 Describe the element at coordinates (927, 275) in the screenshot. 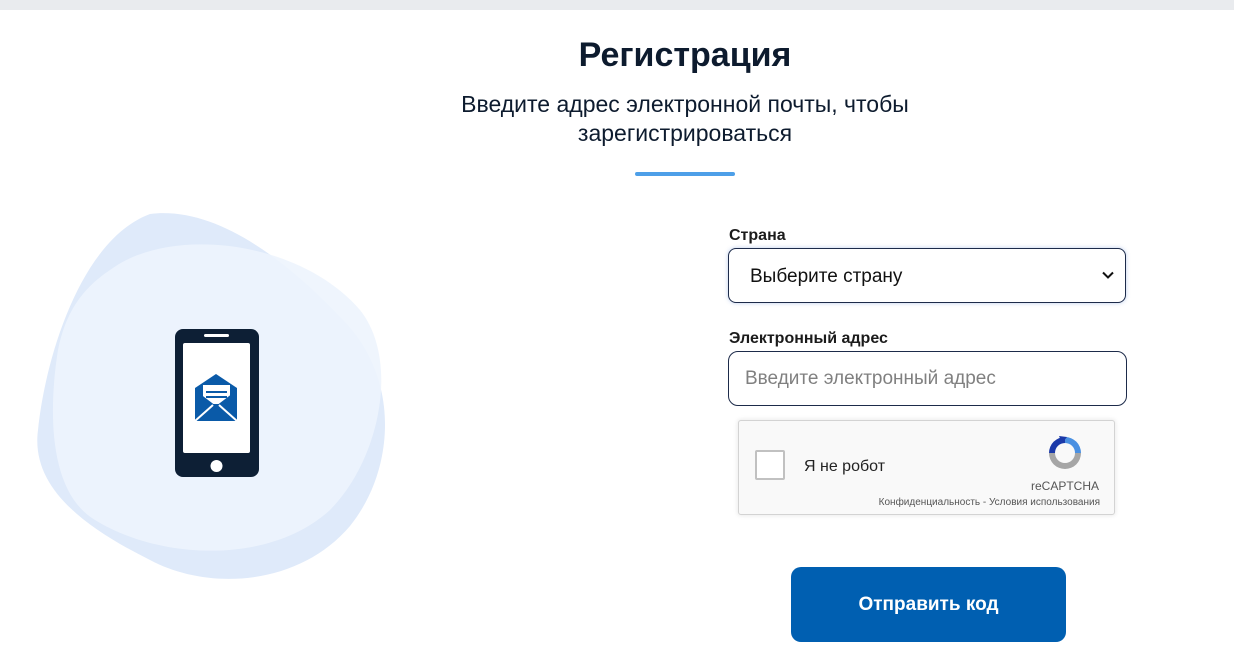

I see `country-select: Выберите страну` at that location.